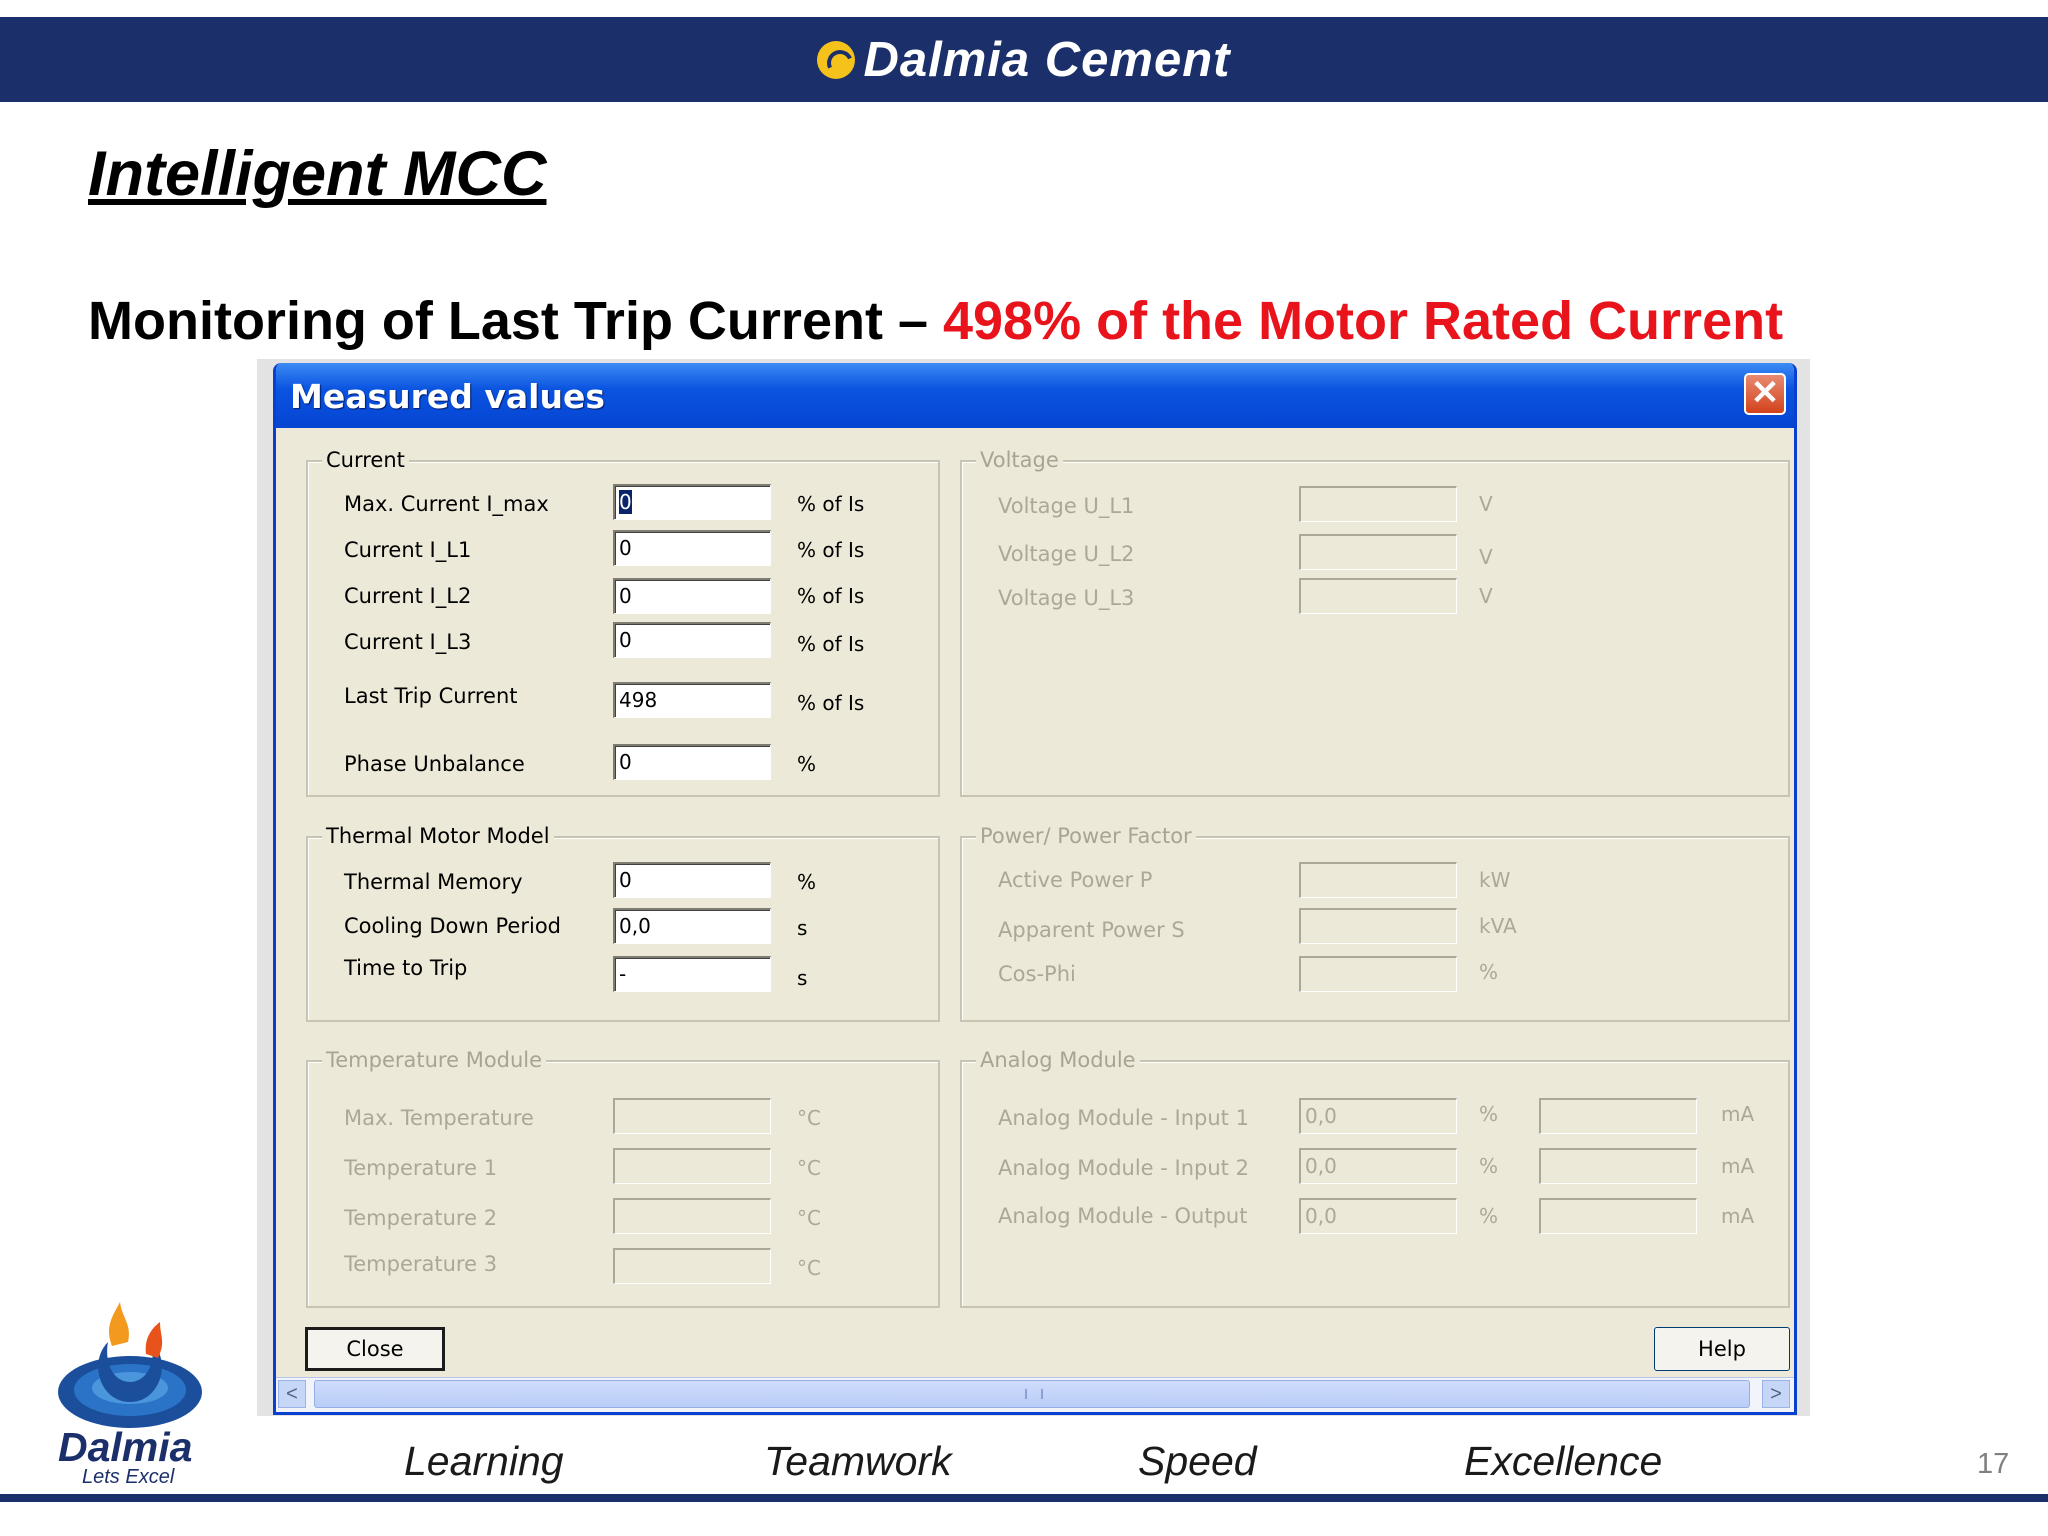  What do you see at coordinates (365, 460) in the screenshot?
I see `current-legend: Current` at bounding box center [365, 460].